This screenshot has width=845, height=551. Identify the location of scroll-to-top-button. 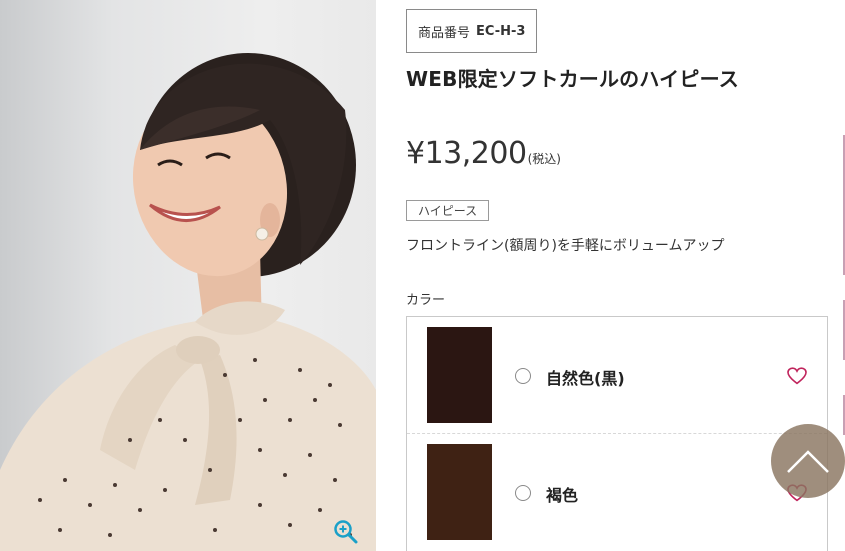
(808, 461).